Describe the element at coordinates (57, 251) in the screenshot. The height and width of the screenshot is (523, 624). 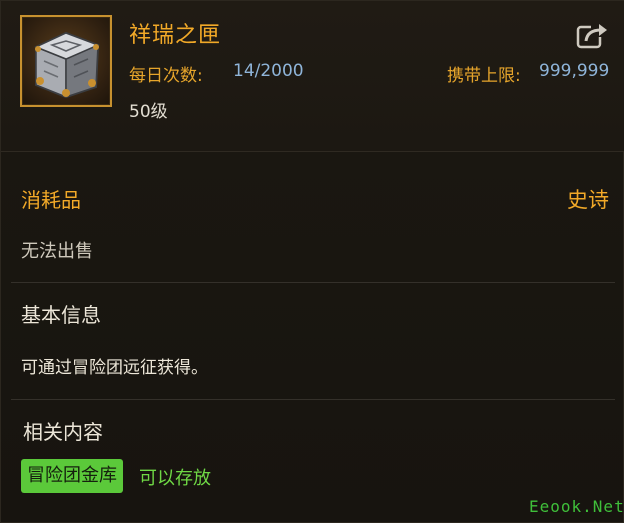
I see `sell-status: 无法出售` at that location.